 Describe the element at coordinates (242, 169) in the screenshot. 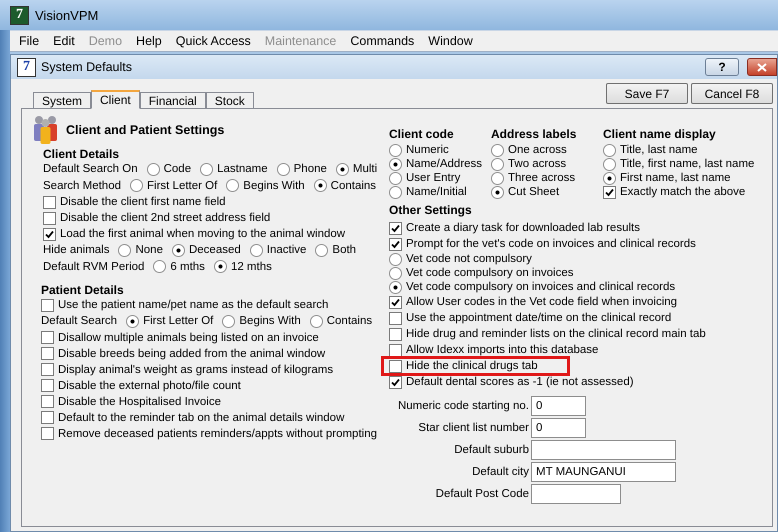

I see `radio-label: Lastname` at that location.